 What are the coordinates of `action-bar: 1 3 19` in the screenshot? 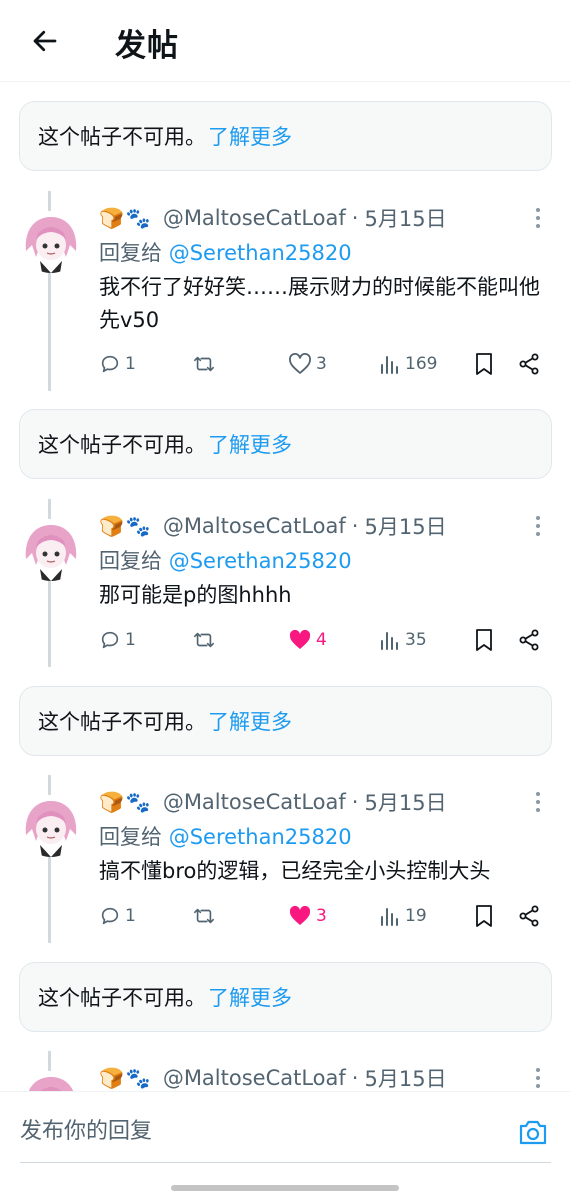 It's located at (324, 916).